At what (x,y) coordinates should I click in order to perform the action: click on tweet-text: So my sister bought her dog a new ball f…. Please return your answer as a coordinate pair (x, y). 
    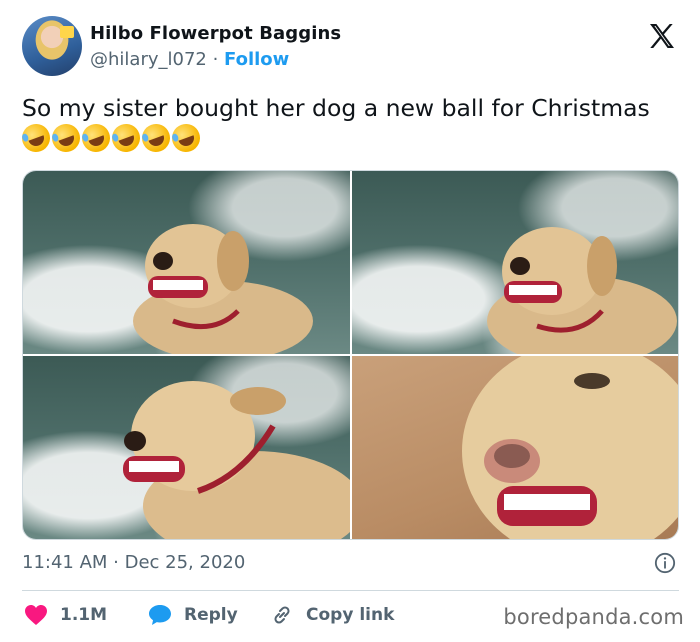
    Looking at the image, I should click on (350, 124).